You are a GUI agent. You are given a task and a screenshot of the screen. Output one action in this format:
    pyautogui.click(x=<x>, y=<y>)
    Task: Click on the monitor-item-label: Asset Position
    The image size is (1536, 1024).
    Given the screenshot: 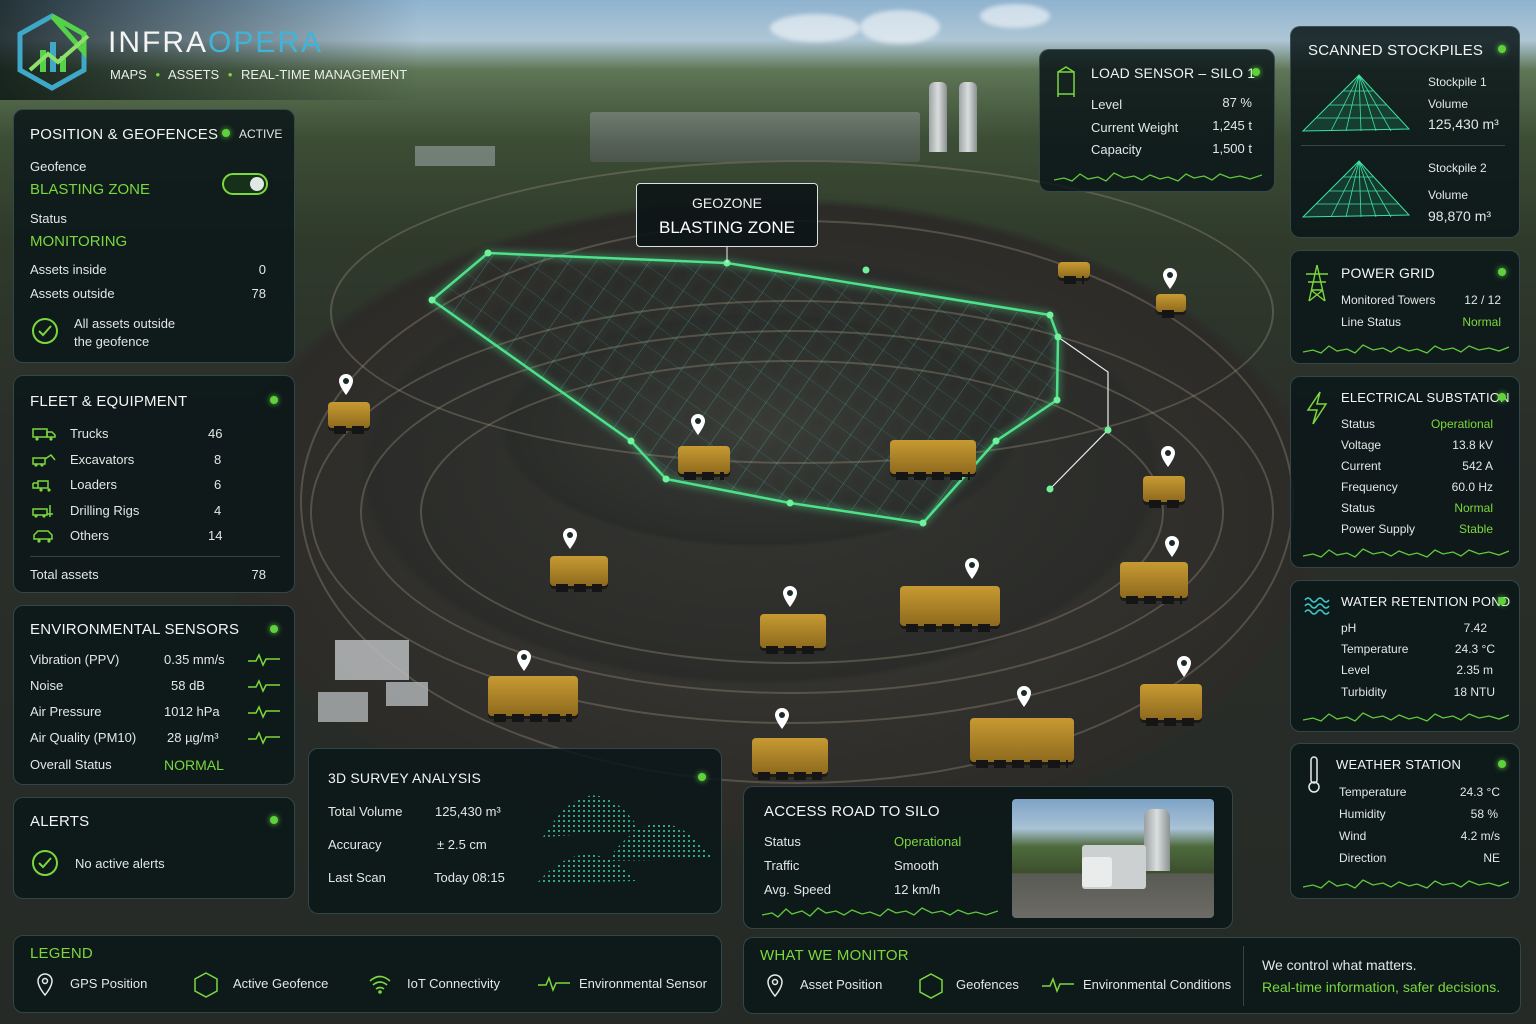 What is the action you would take?
    pyautogui.click(x=841, y=984)
    